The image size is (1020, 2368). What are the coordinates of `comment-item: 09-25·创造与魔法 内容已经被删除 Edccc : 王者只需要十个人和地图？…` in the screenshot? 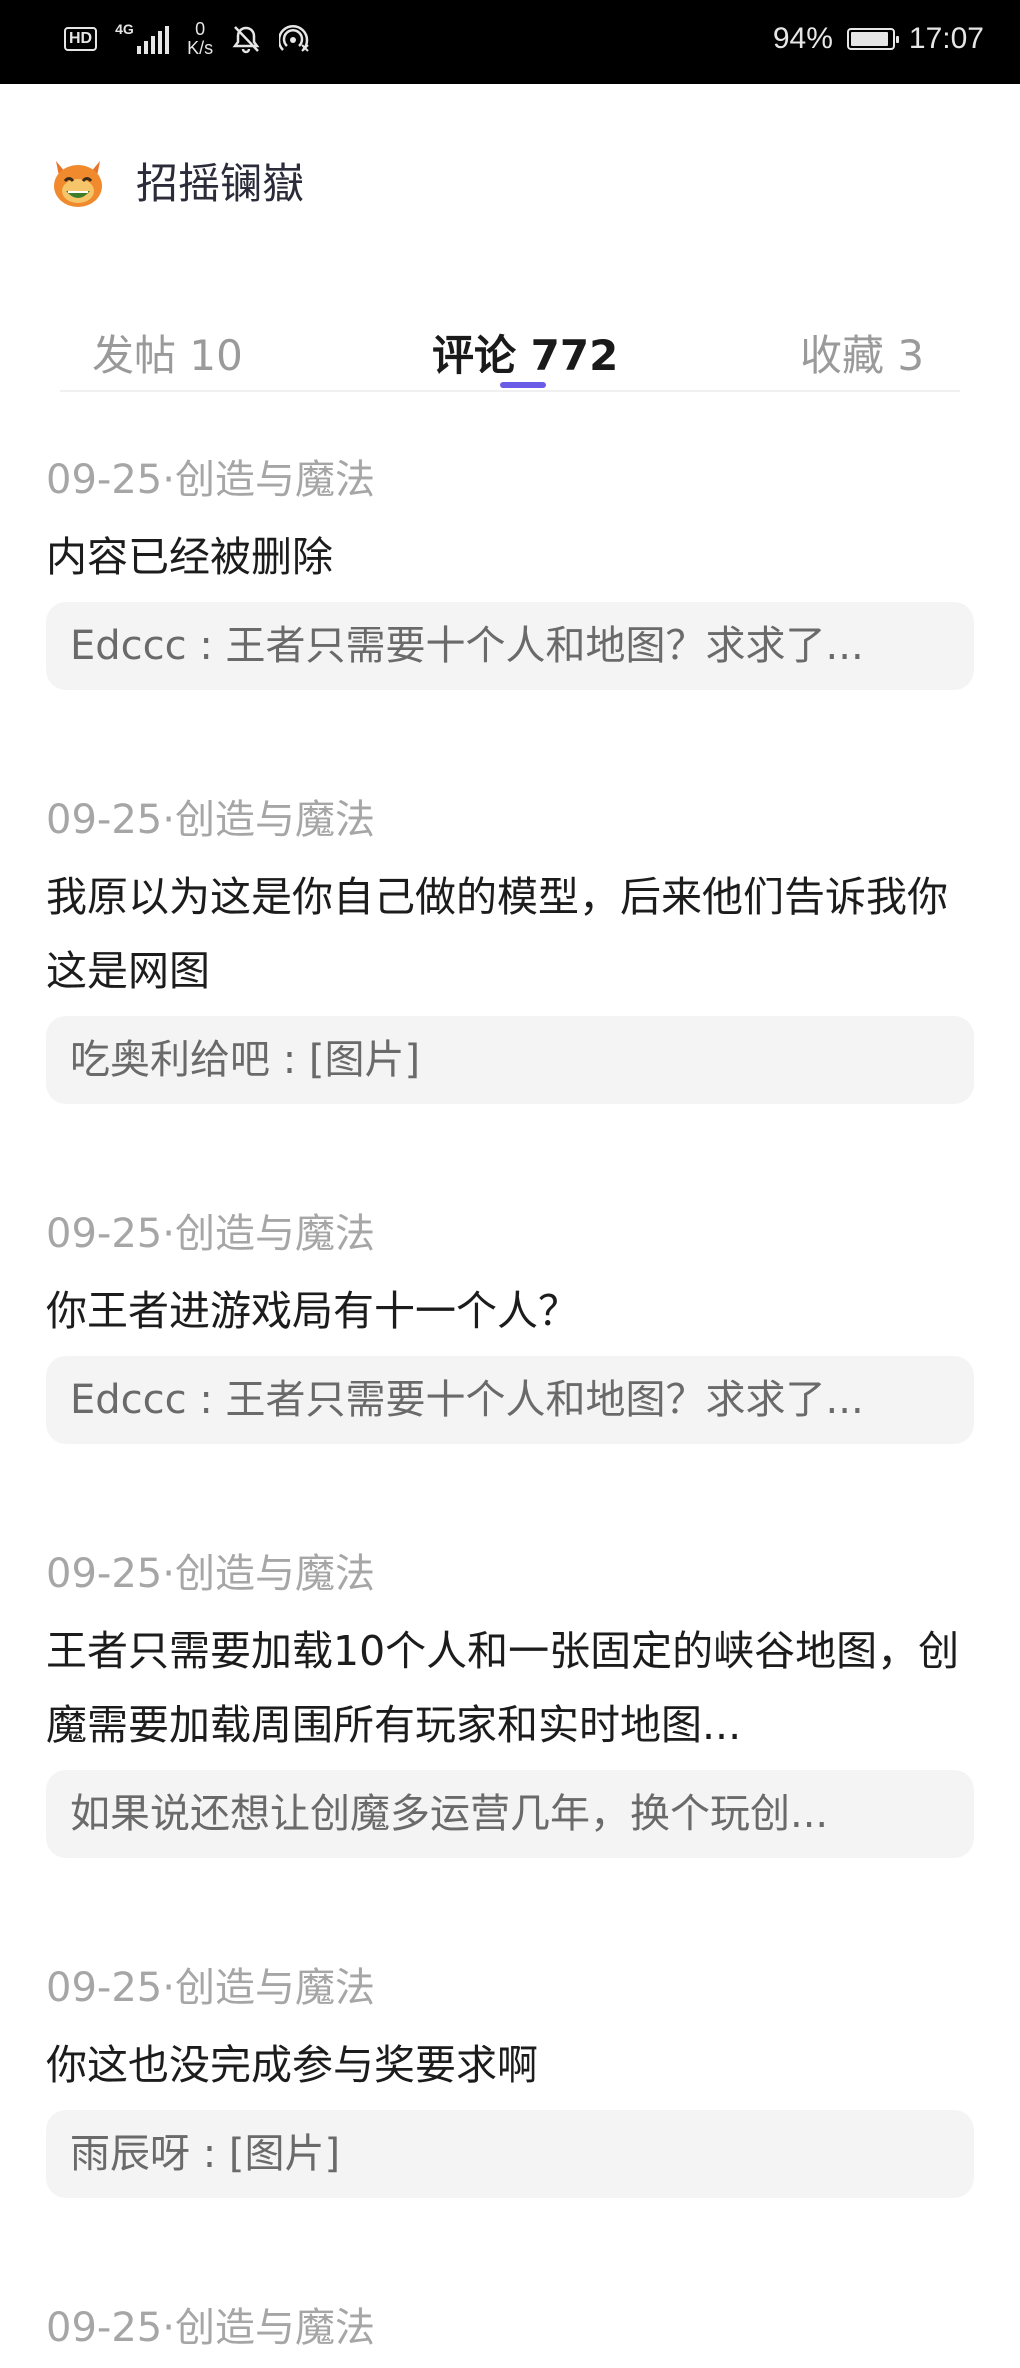 It's located at (510, 565).